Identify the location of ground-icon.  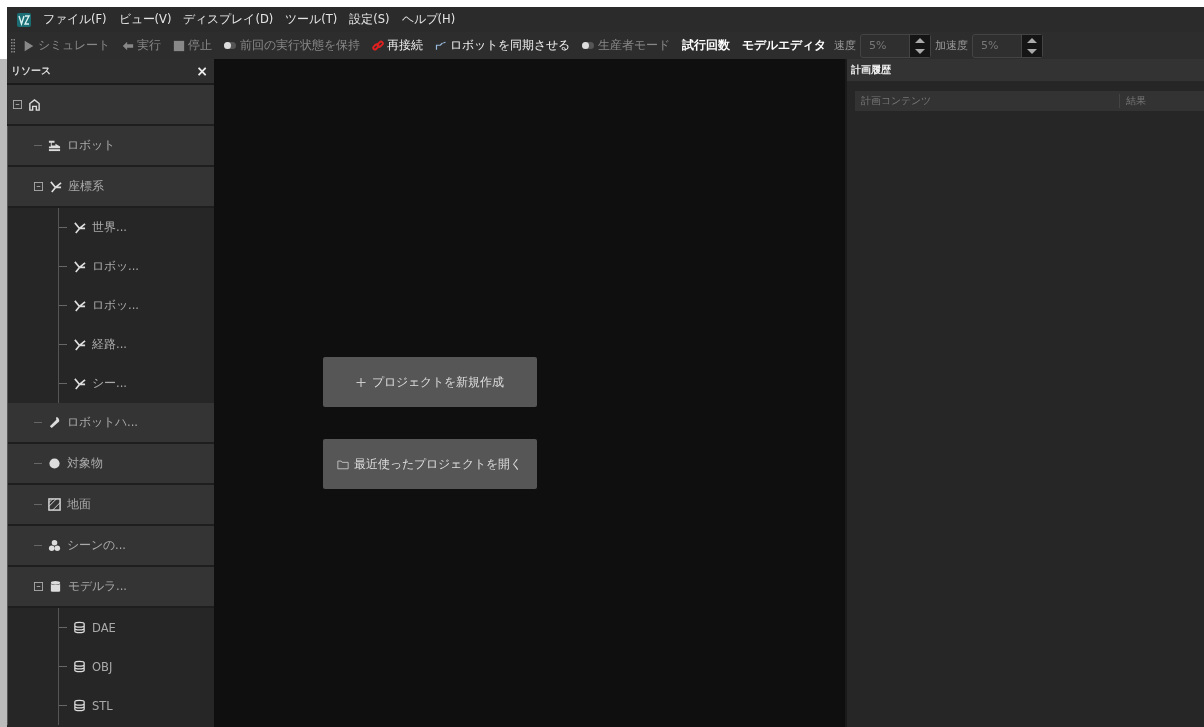
(54, 504).